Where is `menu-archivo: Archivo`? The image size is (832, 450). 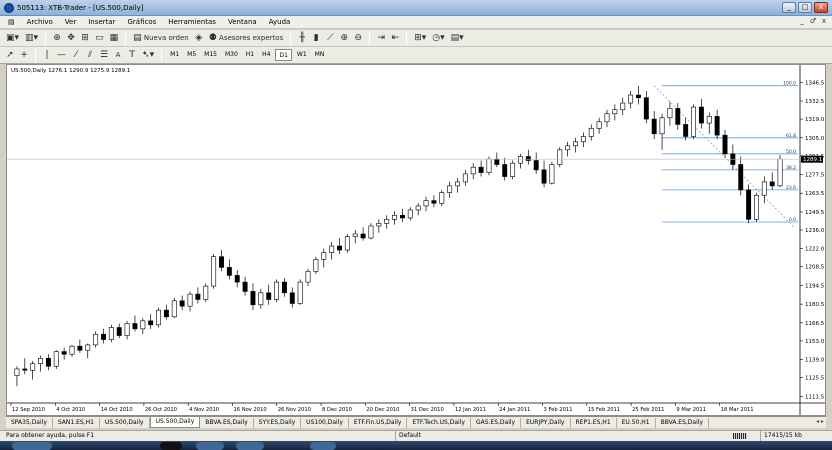
menu-archivo: Archivo is located at coordinates (40, 22).